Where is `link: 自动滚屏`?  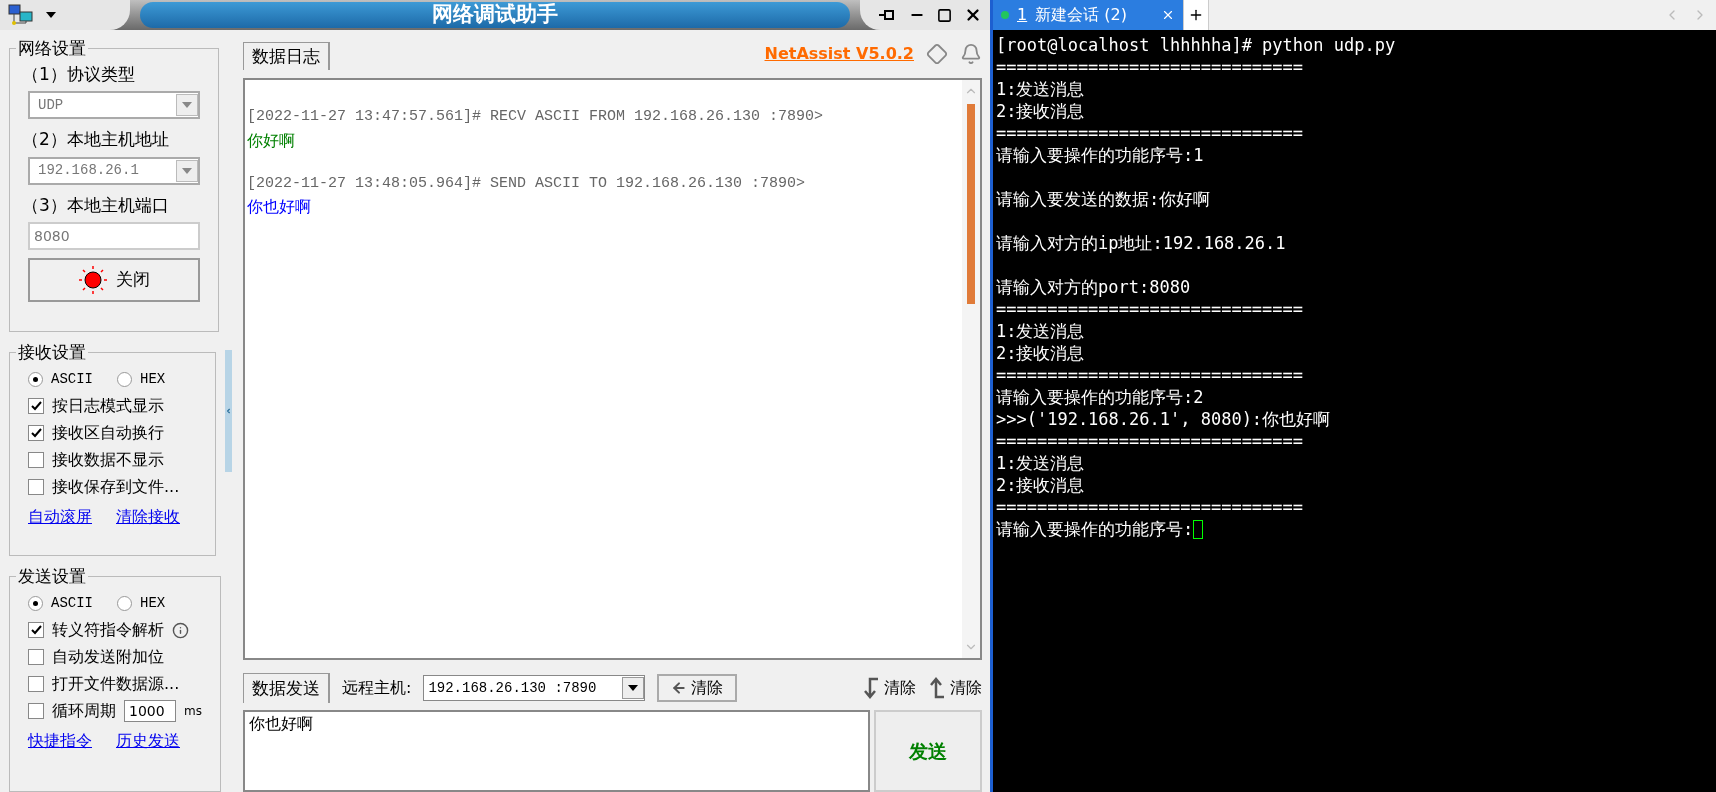
link: 自动滚屏 is located at coordinates (60, 516).